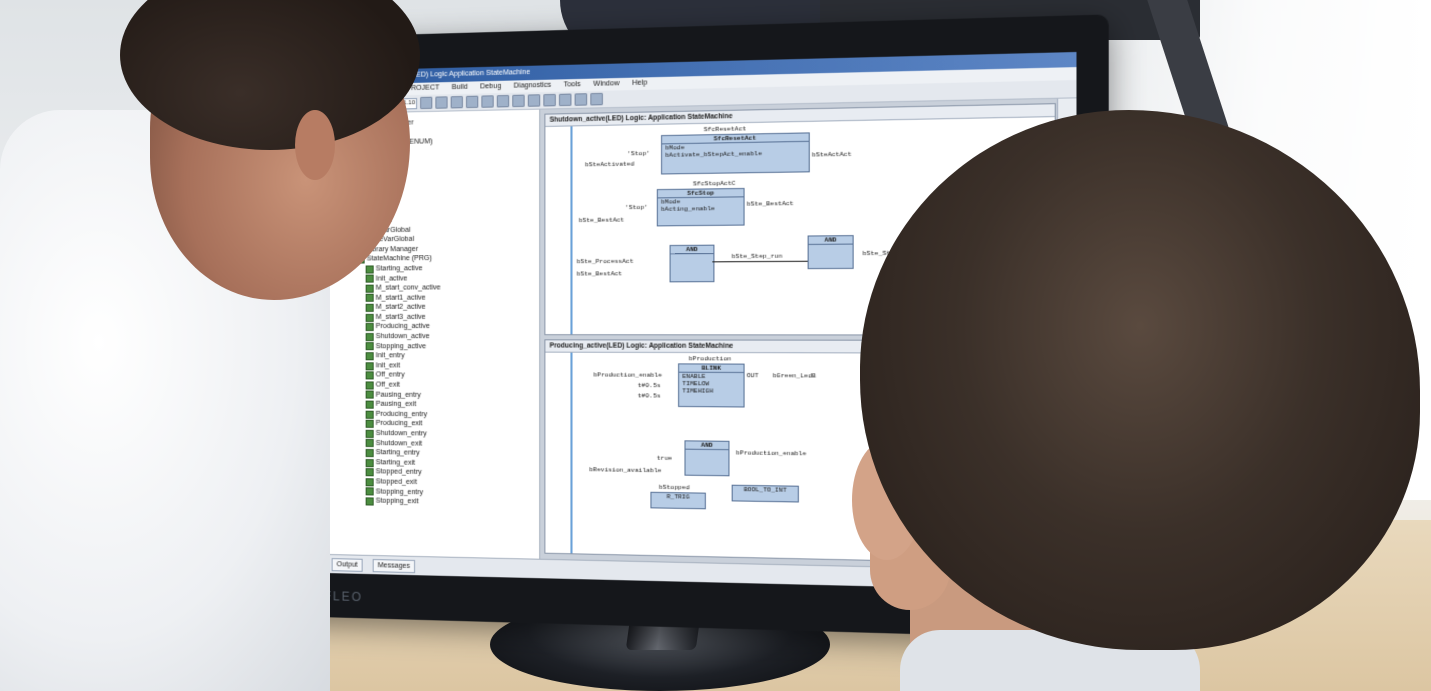 This screenshot has width=1431, height=691. I want to click on fb-instance-label: SfcResetAct, so click(725, 129).